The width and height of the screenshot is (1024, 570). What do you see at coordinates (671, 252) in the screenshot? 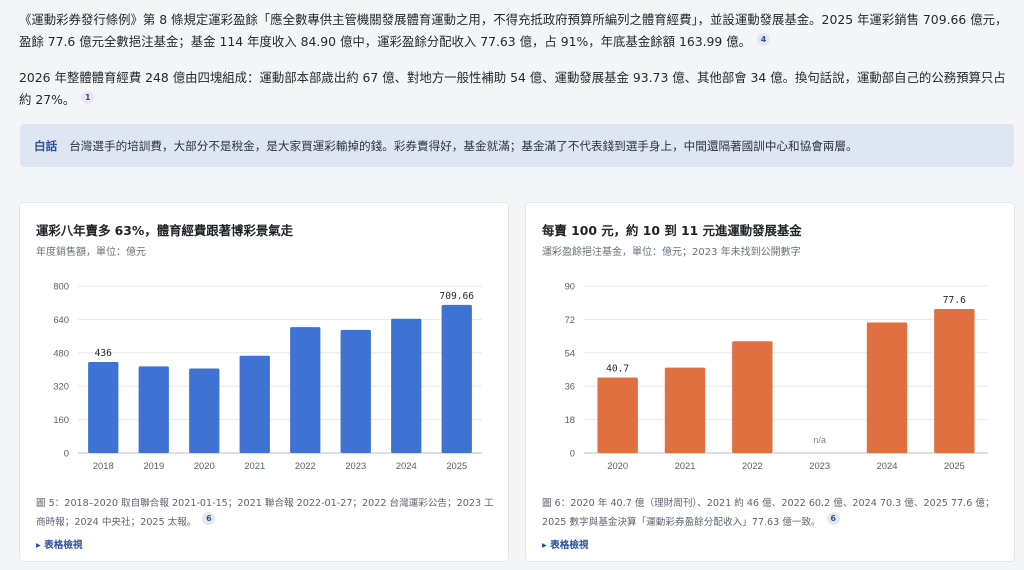
I see `chart-subtitle: 運彩盈餘挹注基金，單位：億元；2023 年未找到公開數字` at bounding box center [671, 252].